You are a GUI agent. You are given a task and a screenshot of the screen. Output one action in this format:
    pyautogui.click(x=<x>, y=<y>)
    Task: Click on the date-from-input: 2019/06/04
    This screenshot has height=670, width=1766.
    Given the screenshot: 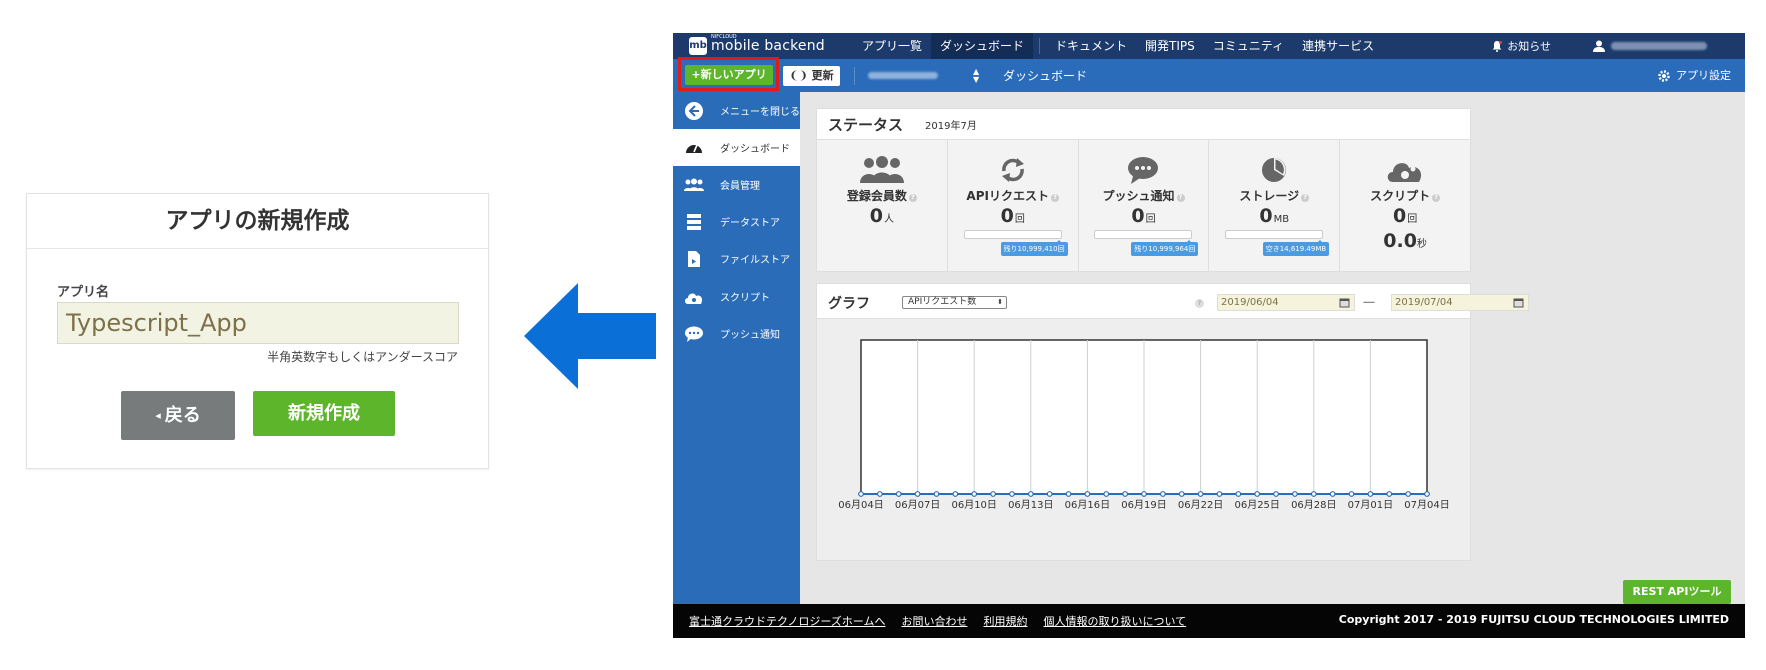 What is the action you would take?
    pyautogui.click(x=1286, y=302)
    